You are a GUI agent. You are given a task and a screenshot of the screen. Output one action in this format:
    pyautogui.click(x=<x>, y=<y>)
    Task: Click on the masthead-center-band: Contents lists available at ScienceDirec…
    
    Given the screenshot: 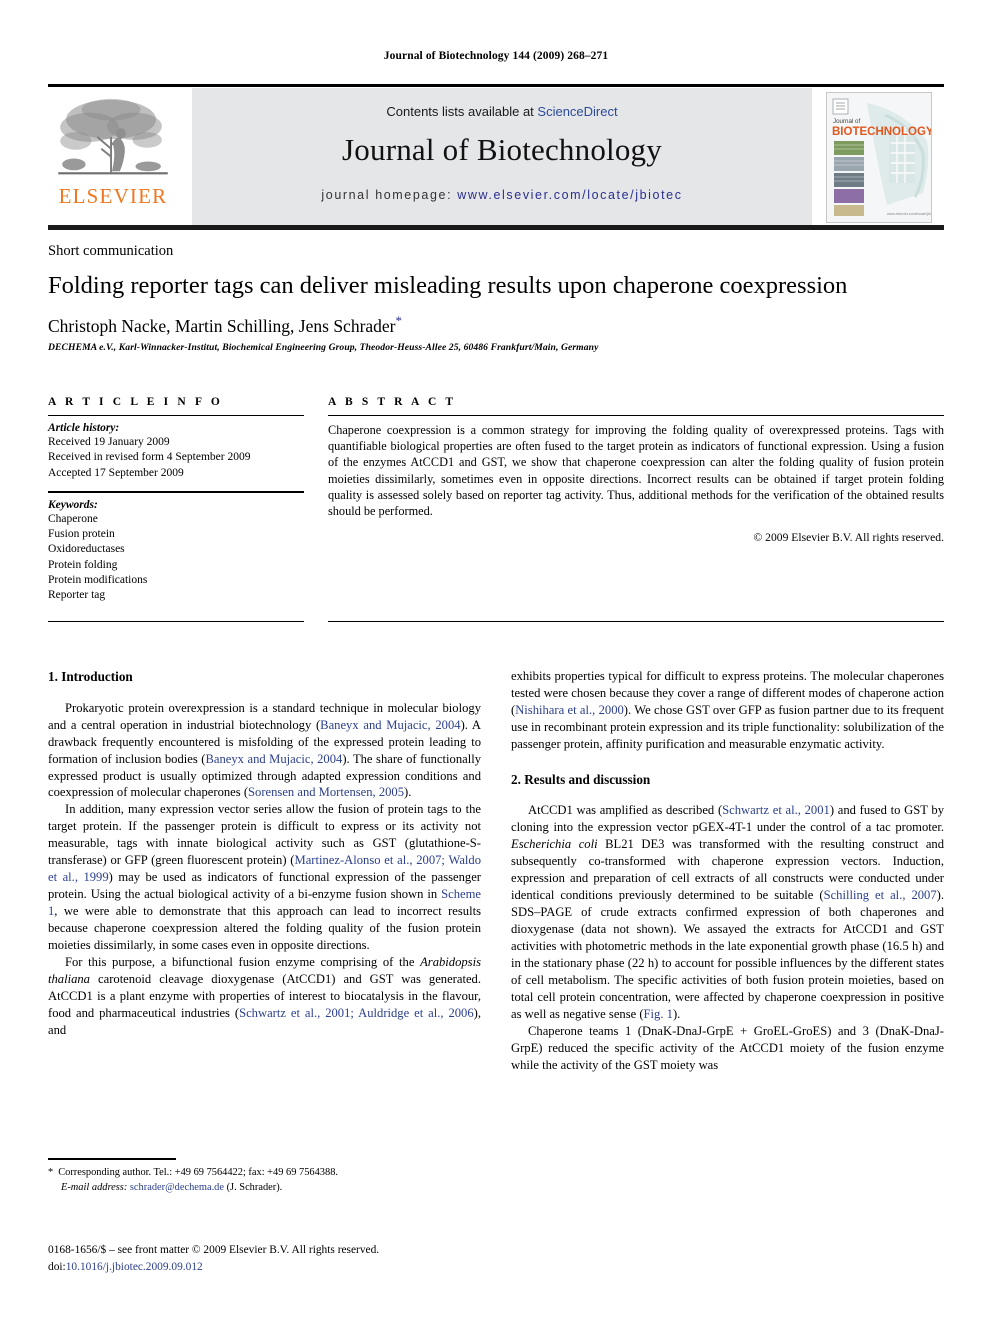 What is the action you would take?
    pyautogui.click(x=502, y=156)
    